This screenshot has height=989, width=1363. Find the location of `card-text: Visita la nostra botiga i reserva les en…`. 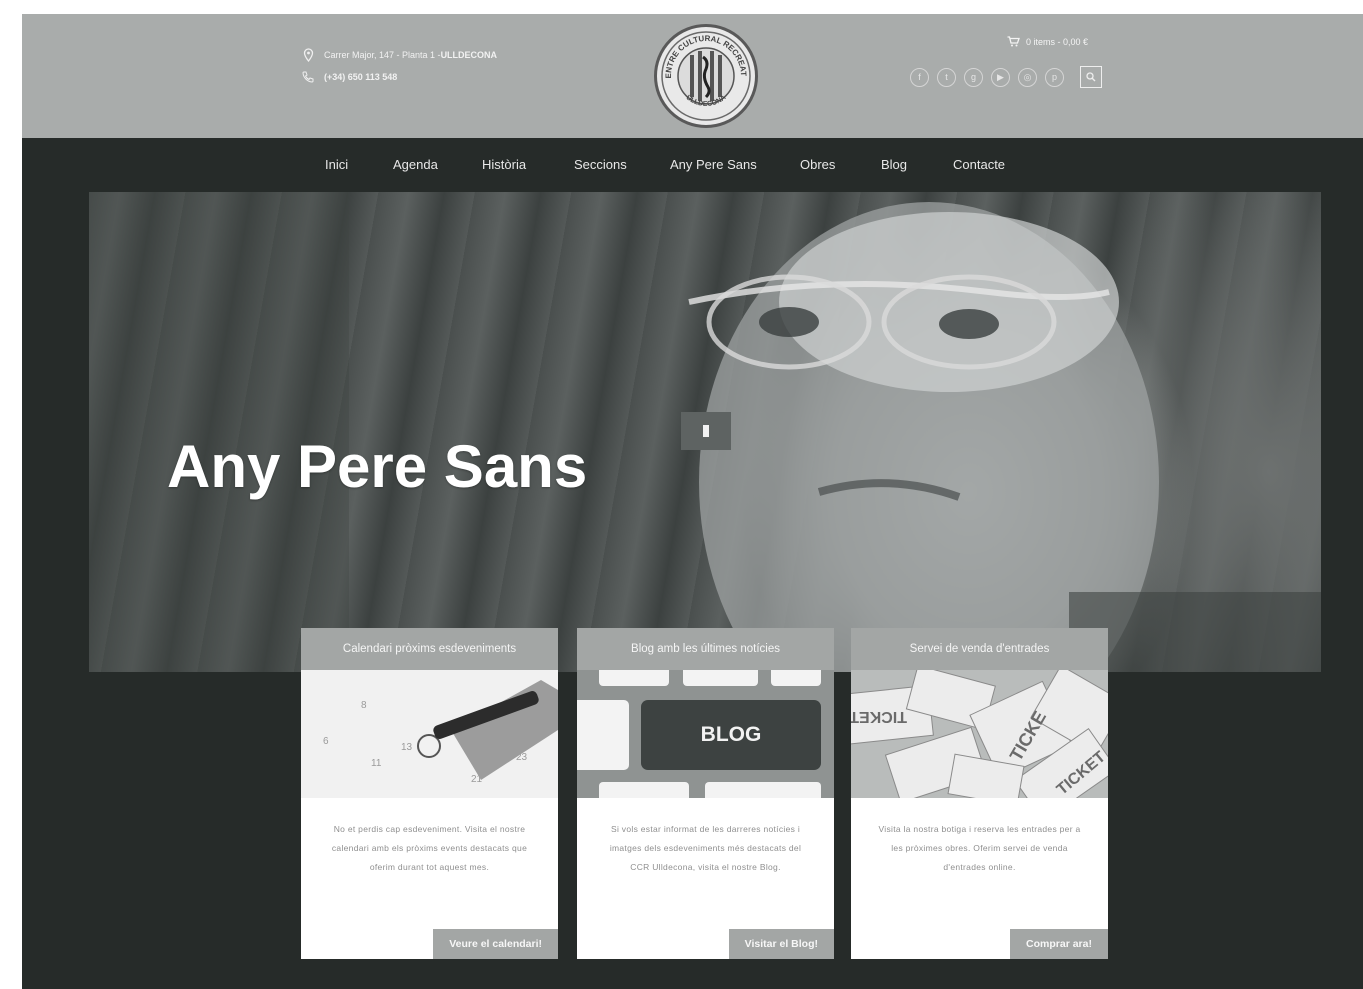

card-text: Visita la nostra botiga i reserva les en… is located at coordinates (979, 848).